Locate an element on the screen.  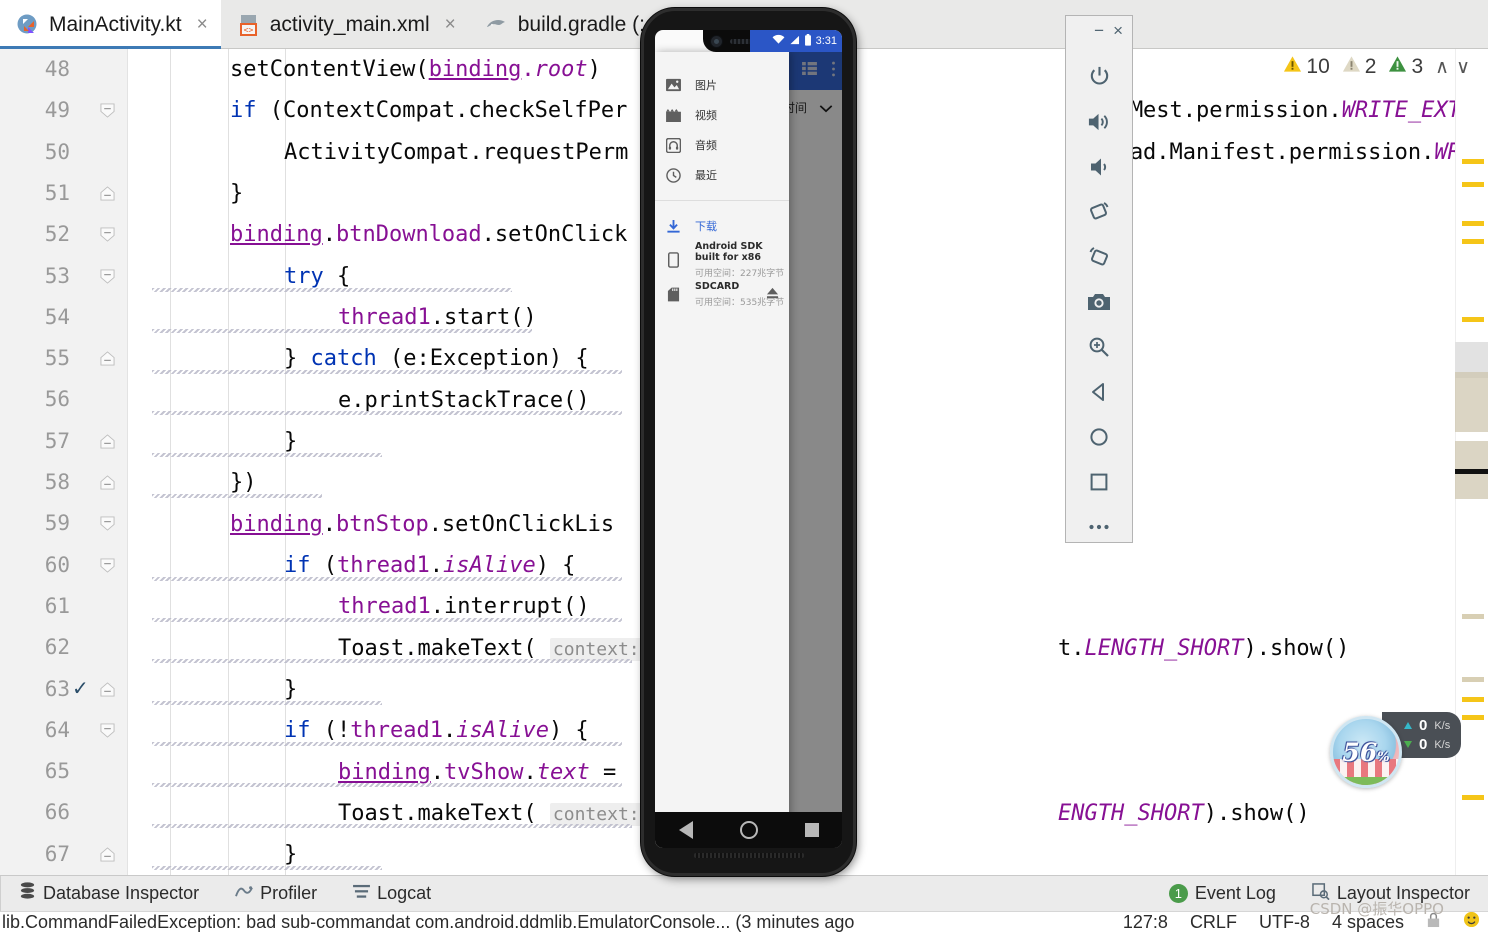
recents-square-icon is located at coordinates (811, 830).